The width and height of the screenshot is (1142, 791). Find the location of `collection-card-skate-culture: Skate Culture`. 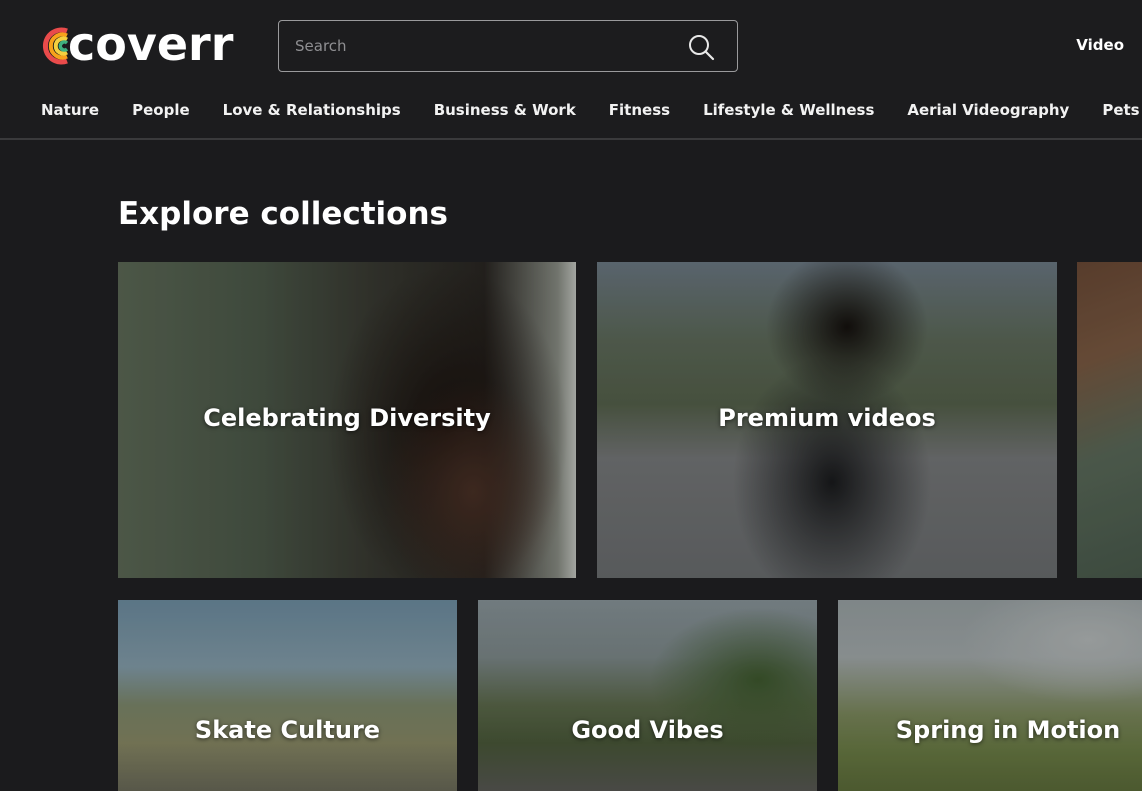

collection-card-skate-culture: Skate Culture is located at coordinates (287, 695).